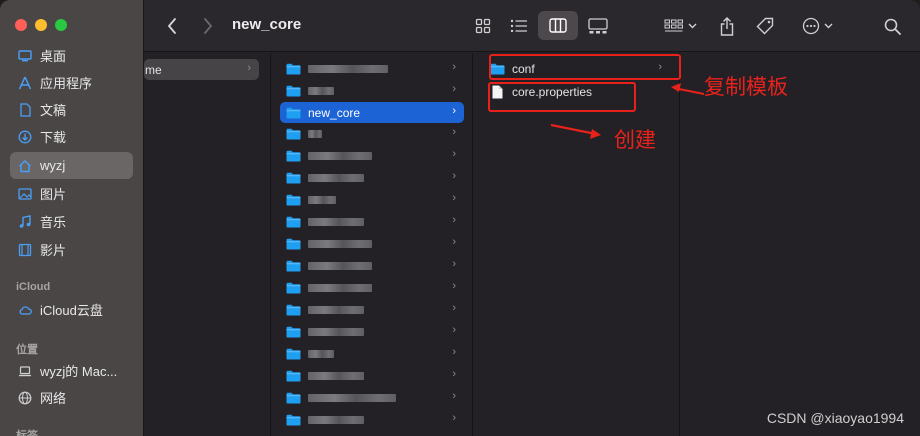 The height and width of the screenshot is (436, 920). What do you see at coordinates (835, 418) in the screenshot?
I see `watermark: CSDN @xiaoyao1994` at bounding box center [835, 418].